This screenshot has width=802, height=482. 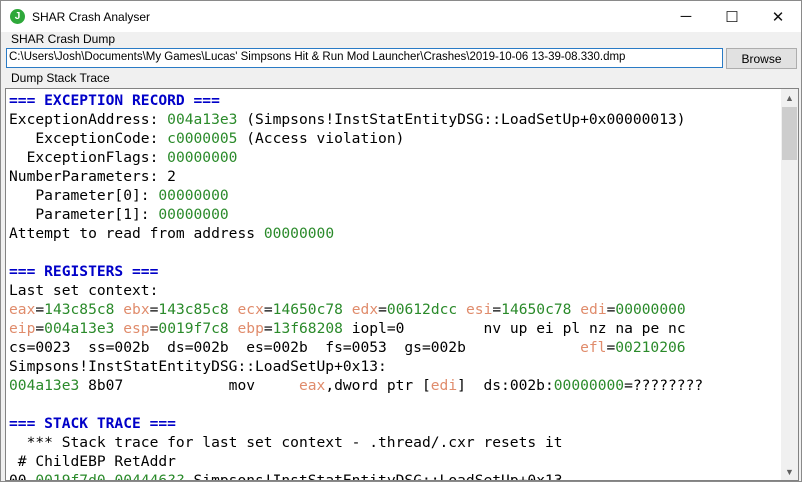 What do you see at coordinates (505, 385) in the screenshot?
I see `trace-segment: ] ds:002b:` at bounding box center [505, 385].